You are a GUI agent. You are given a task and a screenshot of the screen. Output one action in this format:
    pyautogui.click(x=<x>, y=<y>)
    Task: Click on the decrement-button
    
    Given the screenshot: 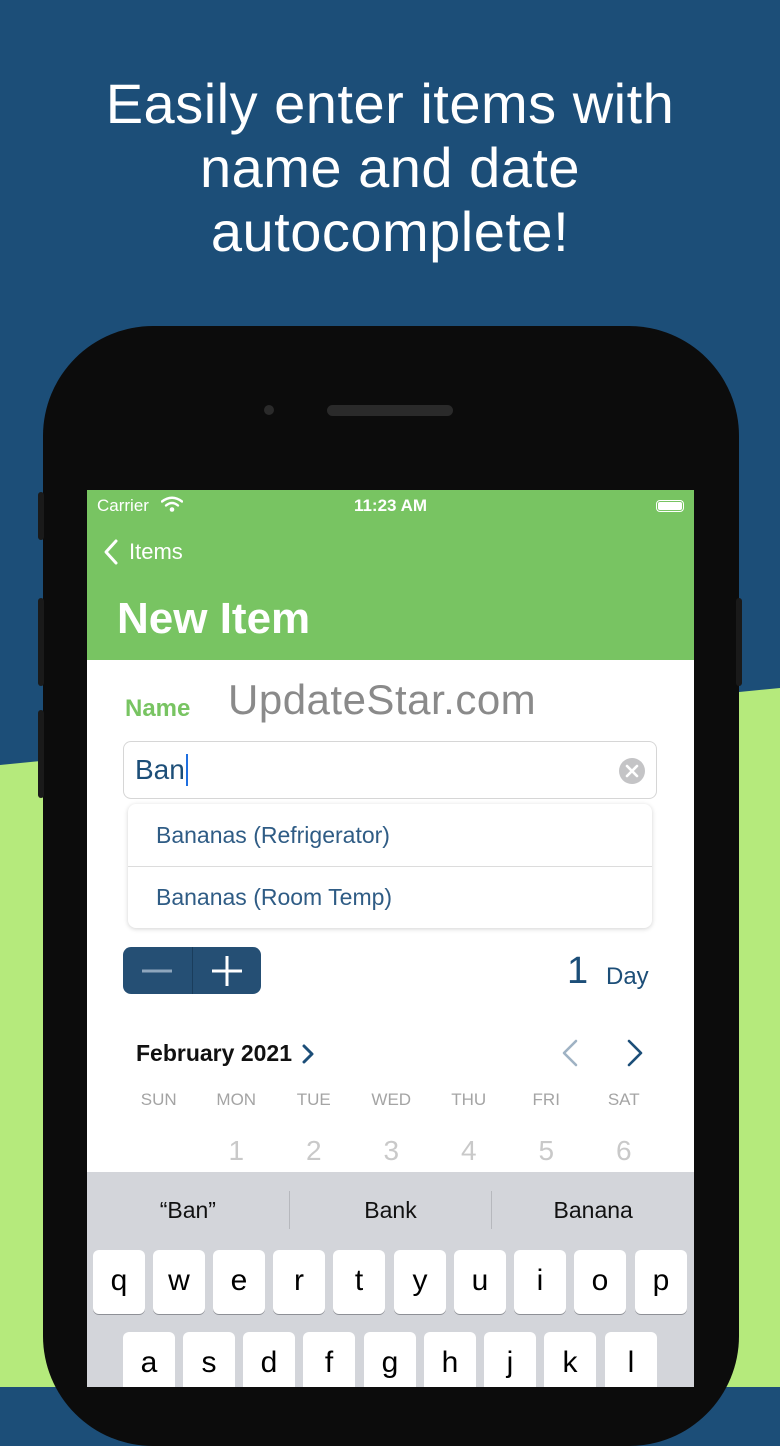 What is the action you would take?
    pyautogui.click(x=157, y=970)
    